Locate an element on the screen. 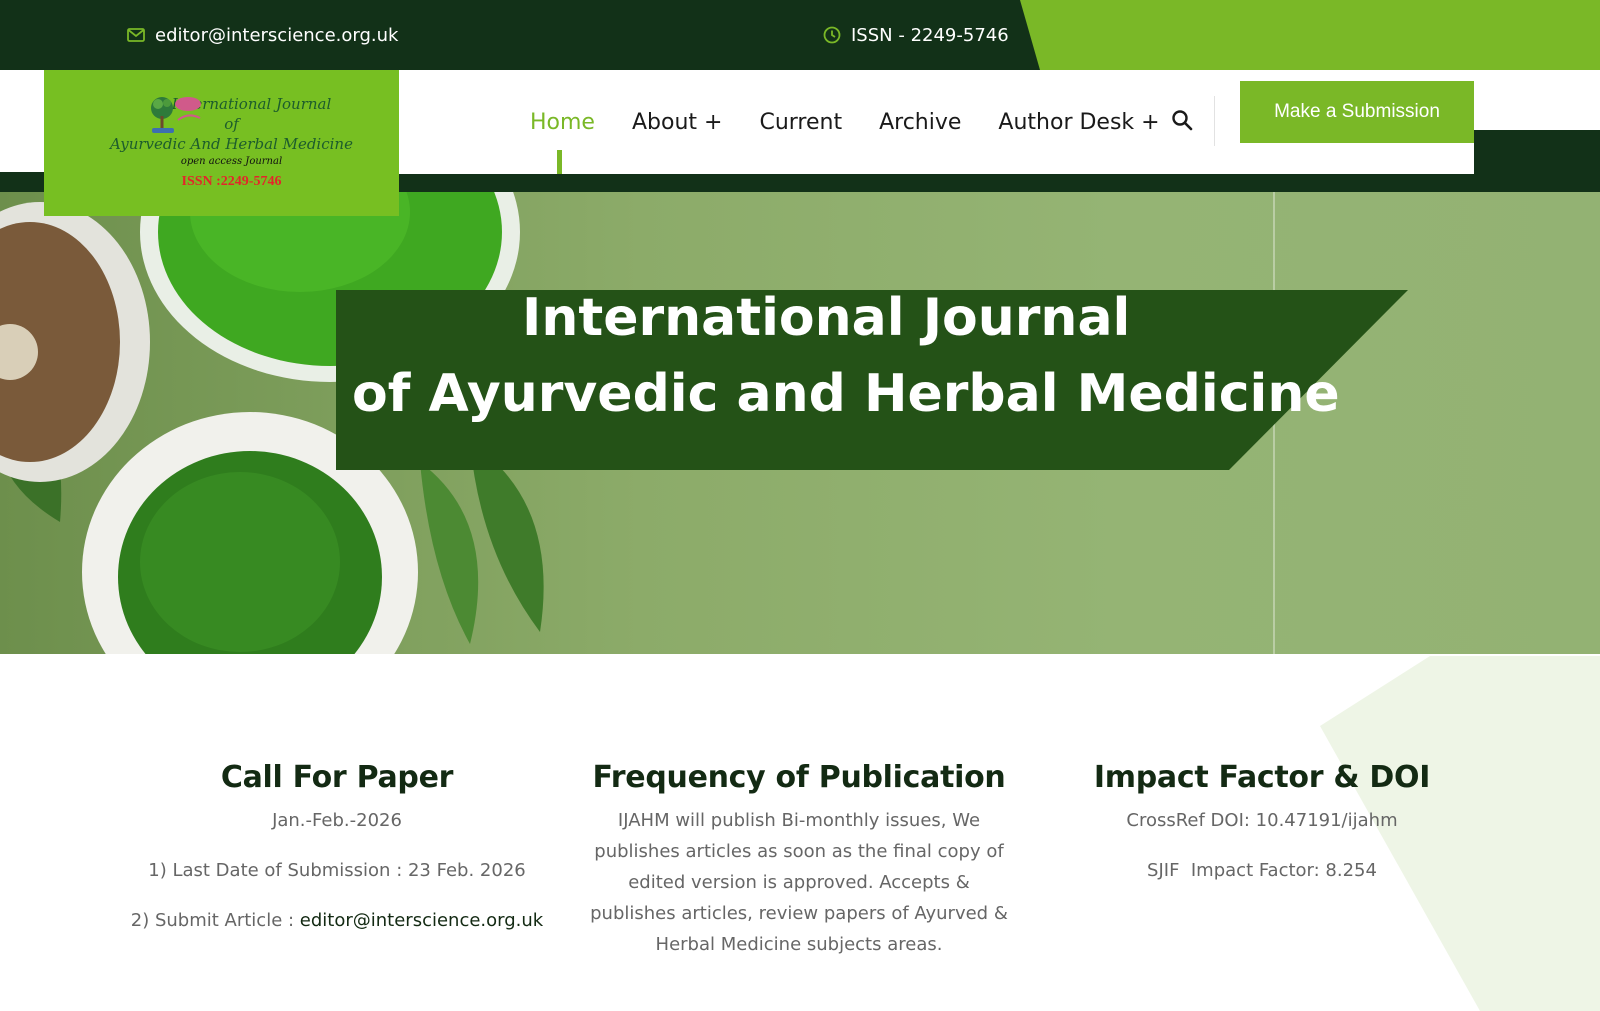 Image resolution: width=1600 pixels, height=1011 pixels. hero-title-line-2: of Ayurvedic and Herbal Medicine is located at coordinates (846, 394).